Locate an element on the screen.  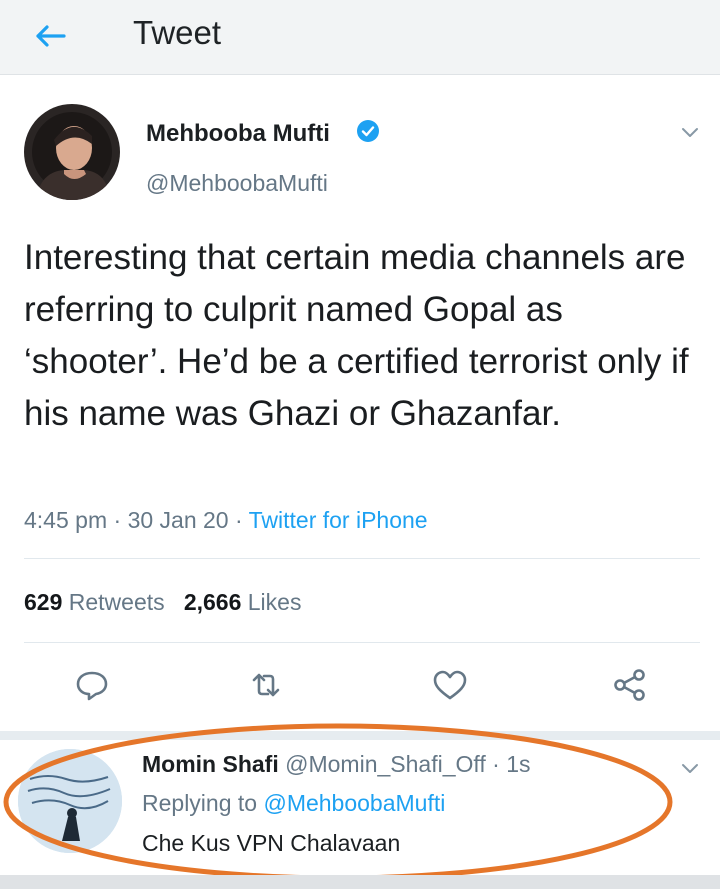
like-button is located at coordinates (450, 685).